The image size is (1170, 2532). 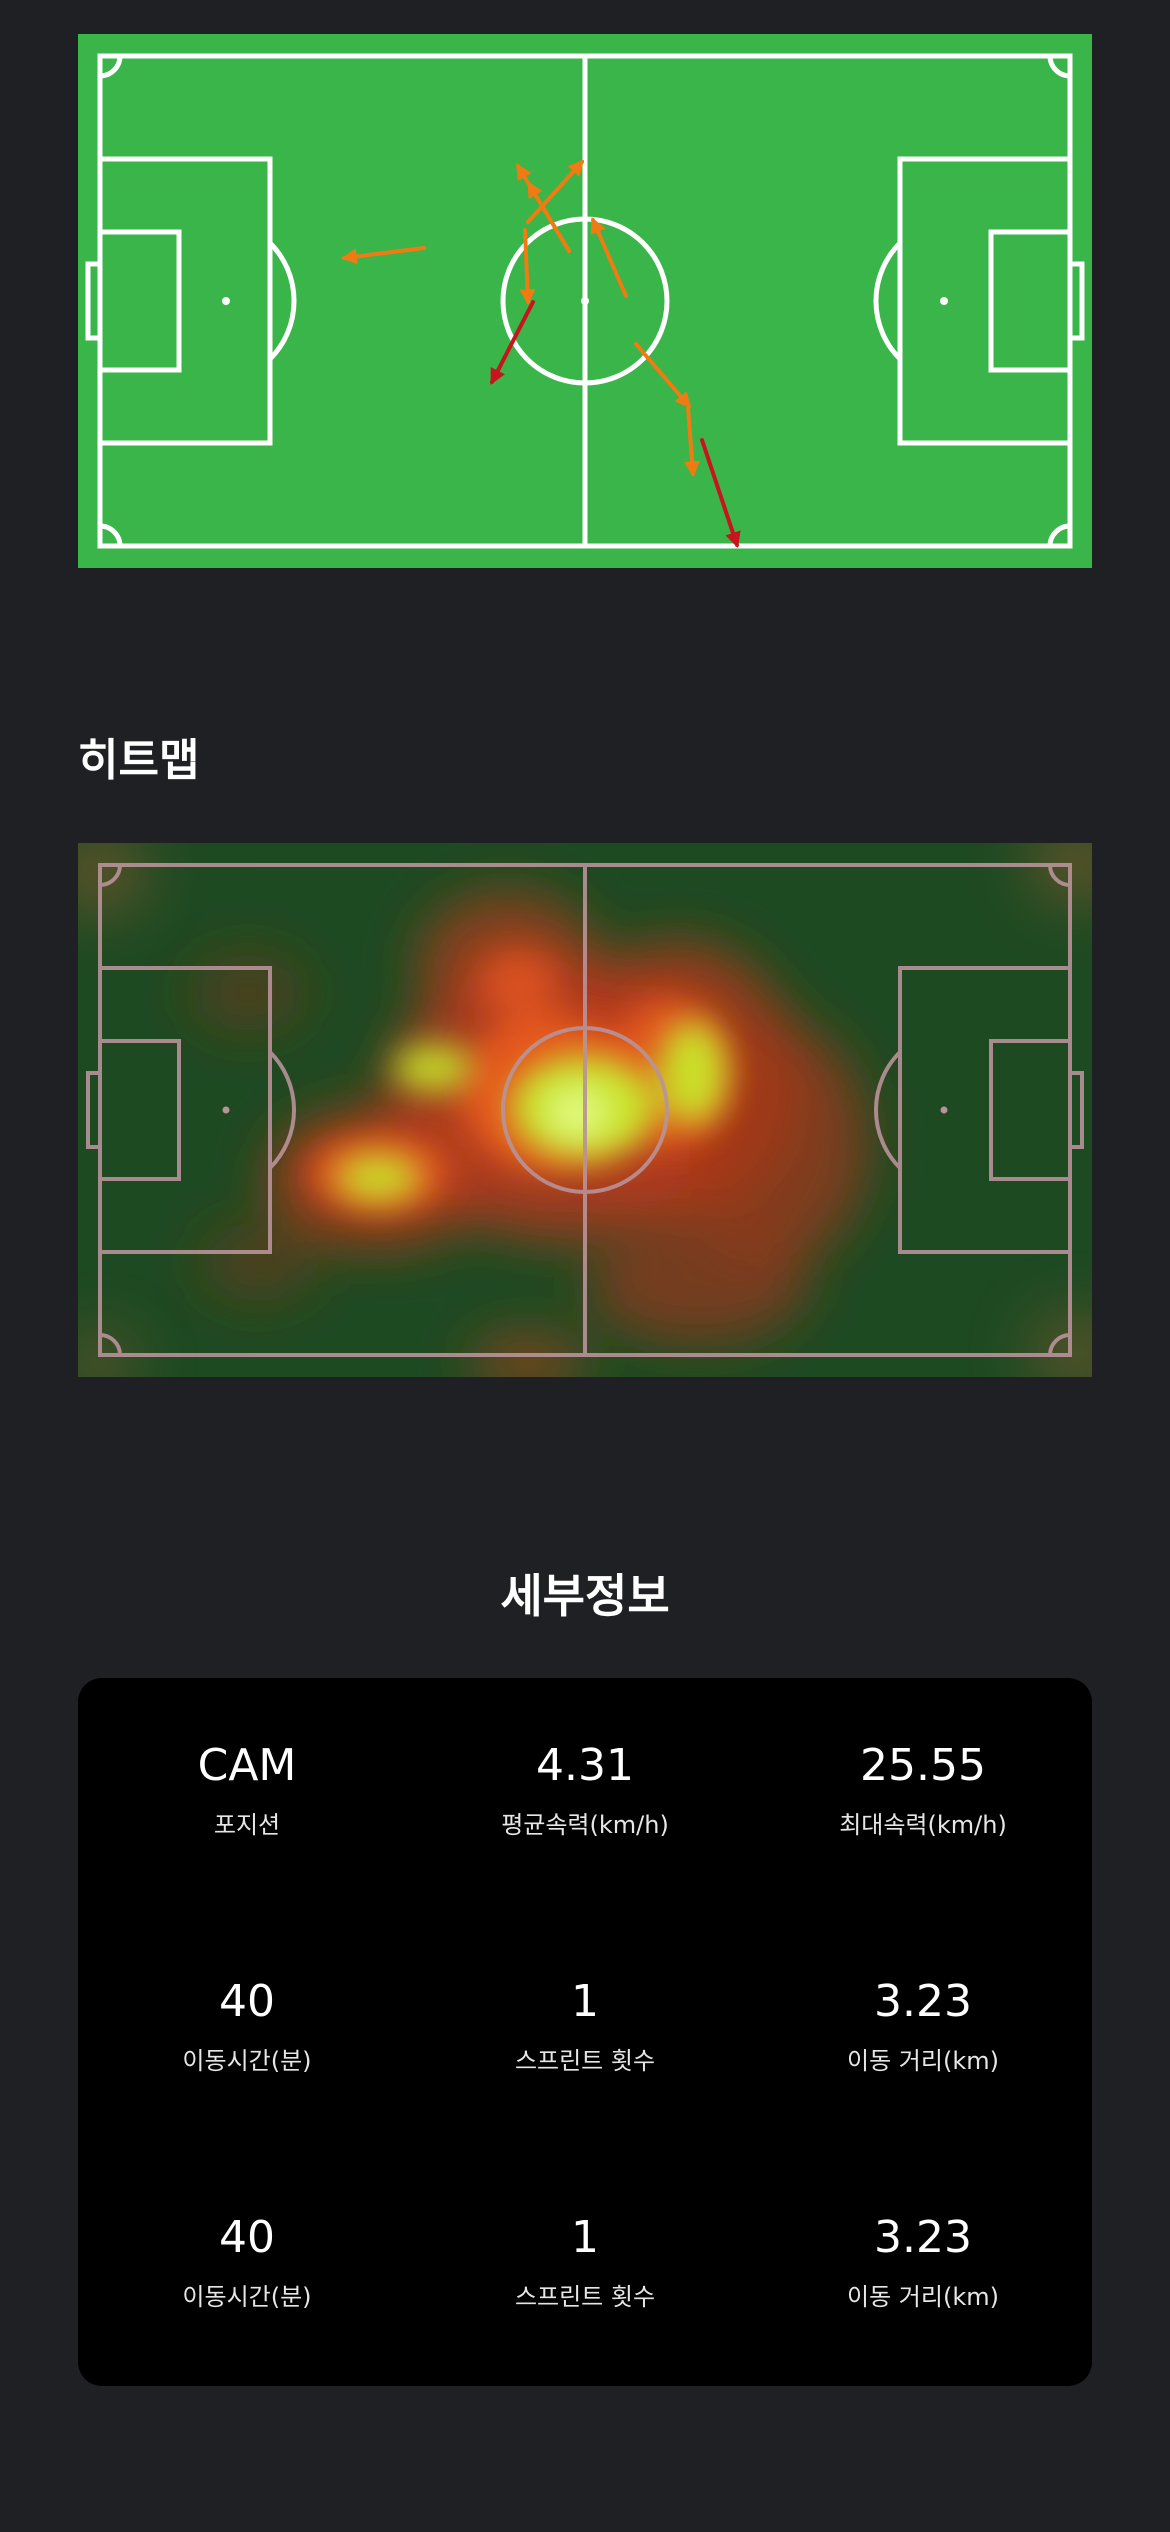 I want to click on heatmap-title: 히트맵, so click(x=139, y=760).